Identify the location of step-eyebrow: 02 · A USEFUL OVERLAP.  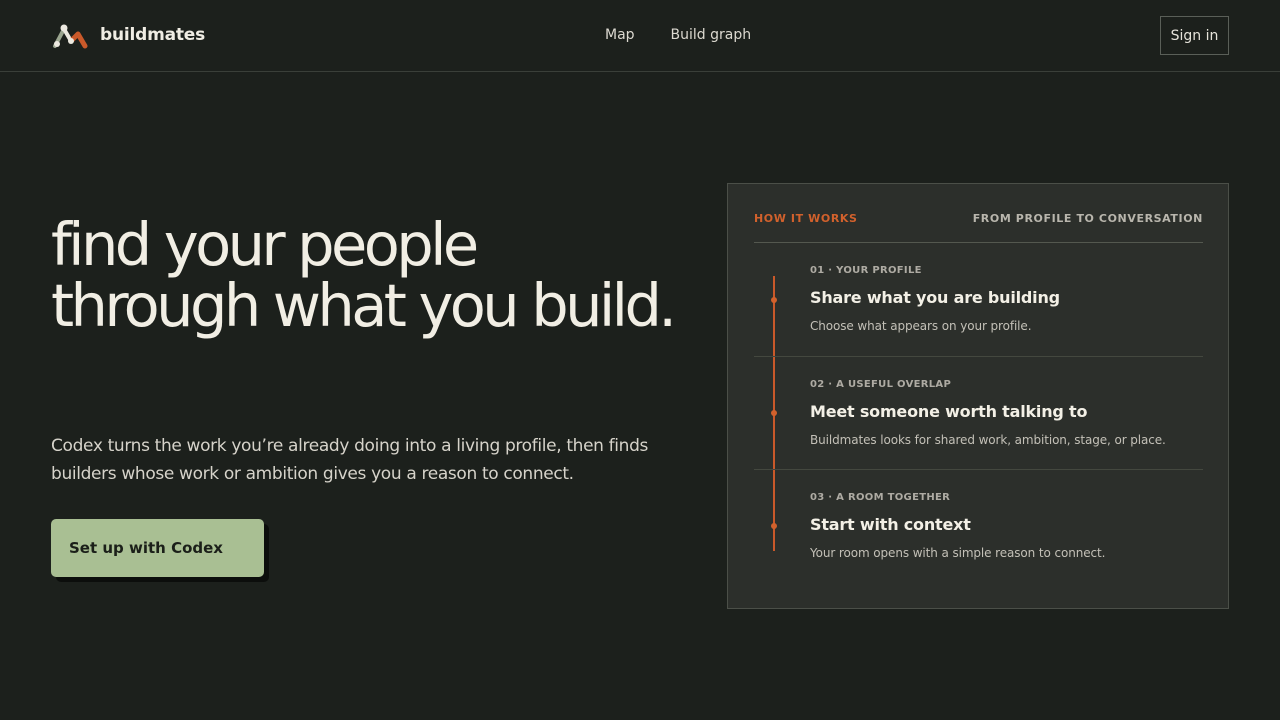
(881, 384).